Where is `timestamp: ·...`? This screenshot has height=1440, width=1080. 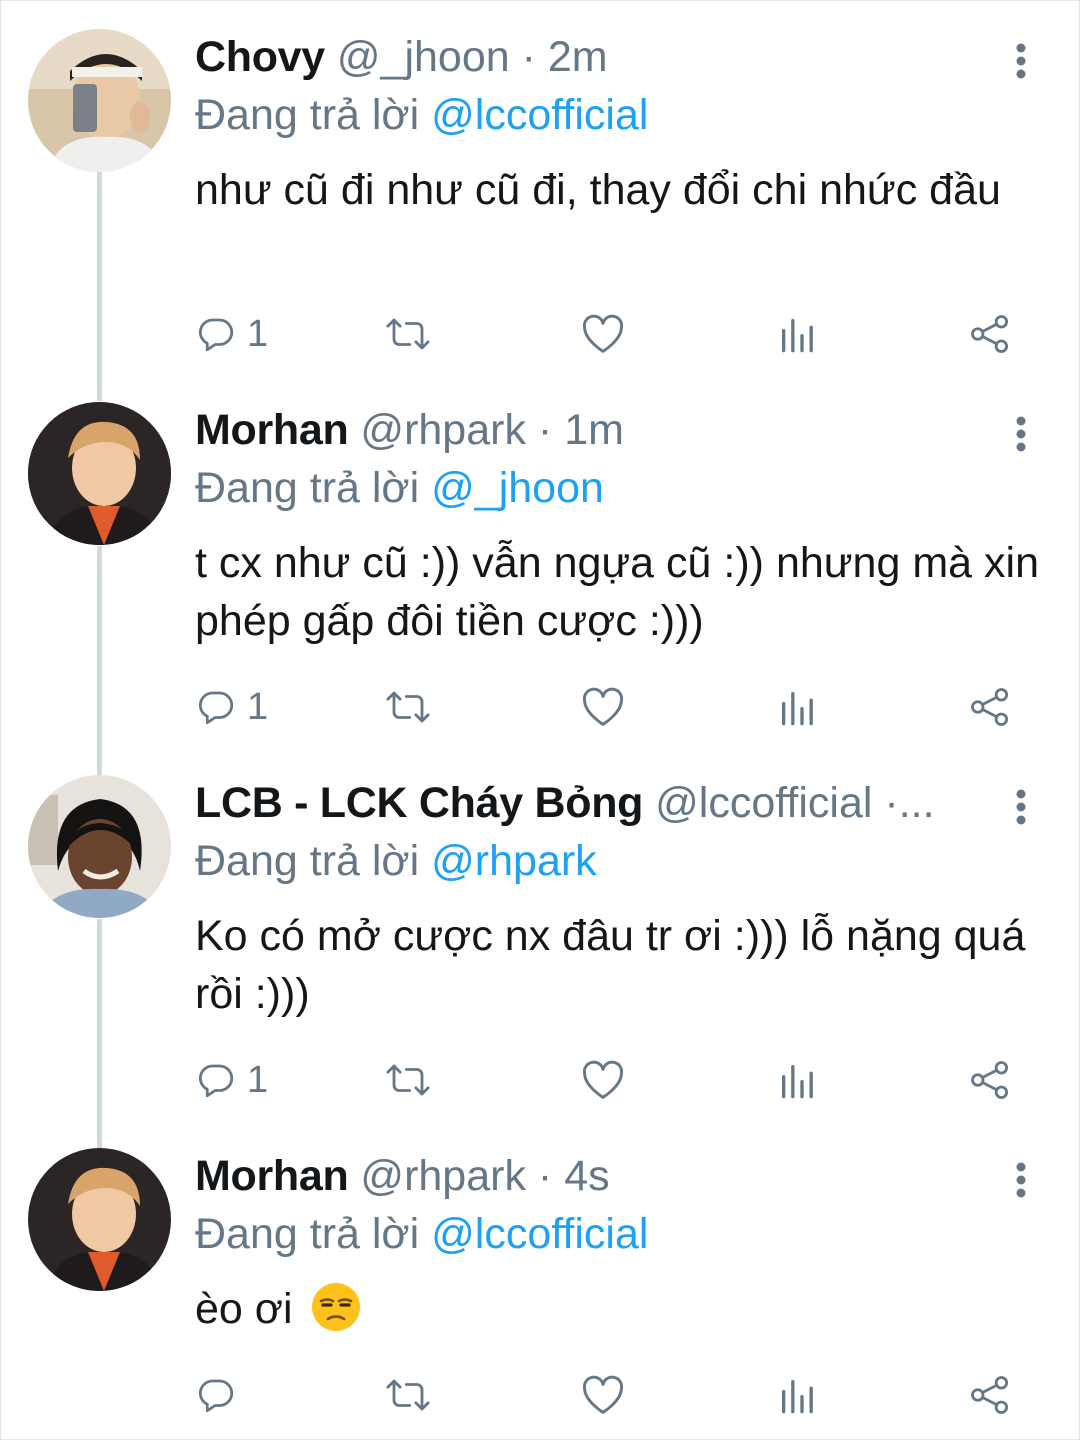 timestamp: ·... is located at coordinates (909, 803).